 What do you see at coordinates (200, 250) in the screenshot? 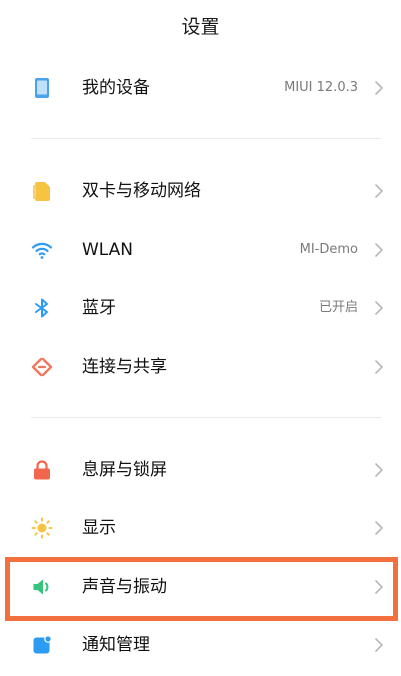
I see `settings-item-wlan: WLAN MI-Demo` at bounding box center [200, 250].